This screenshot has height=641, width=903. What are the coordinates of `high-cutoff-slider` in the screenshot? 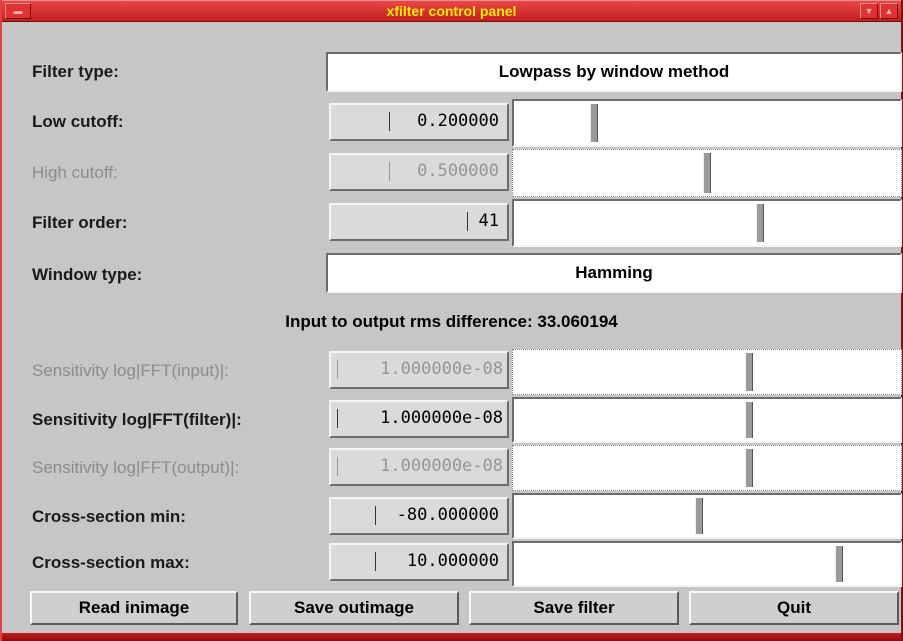 It's located at (707, 173).